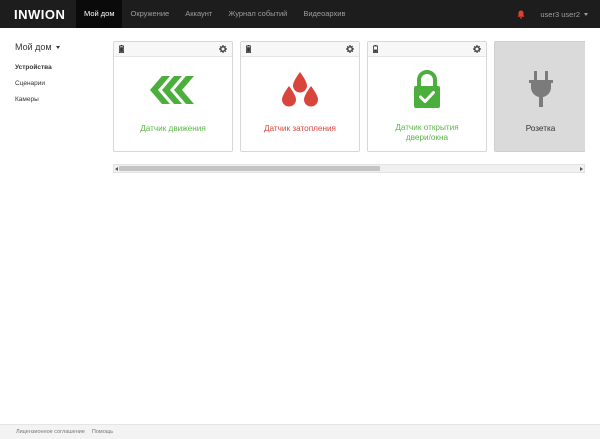 The image size is (600, 439). I want to click on device-card-motion-sensor: Датчик движения, so click(173, 96).